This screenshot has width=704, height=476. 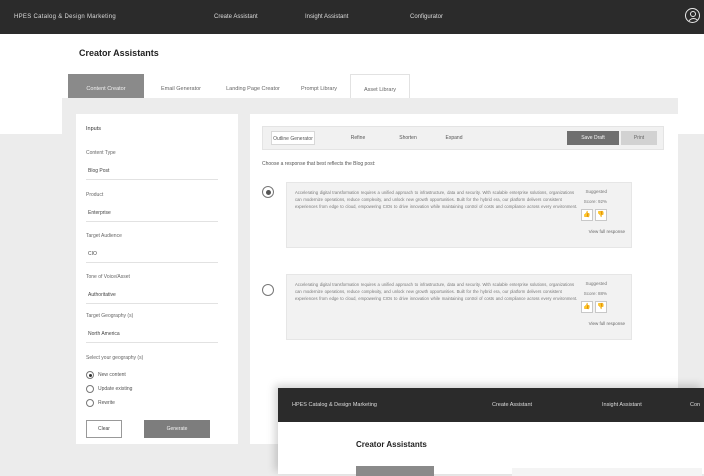 I want to click on target-audience-select: CIO, so click(x=152, y=254).